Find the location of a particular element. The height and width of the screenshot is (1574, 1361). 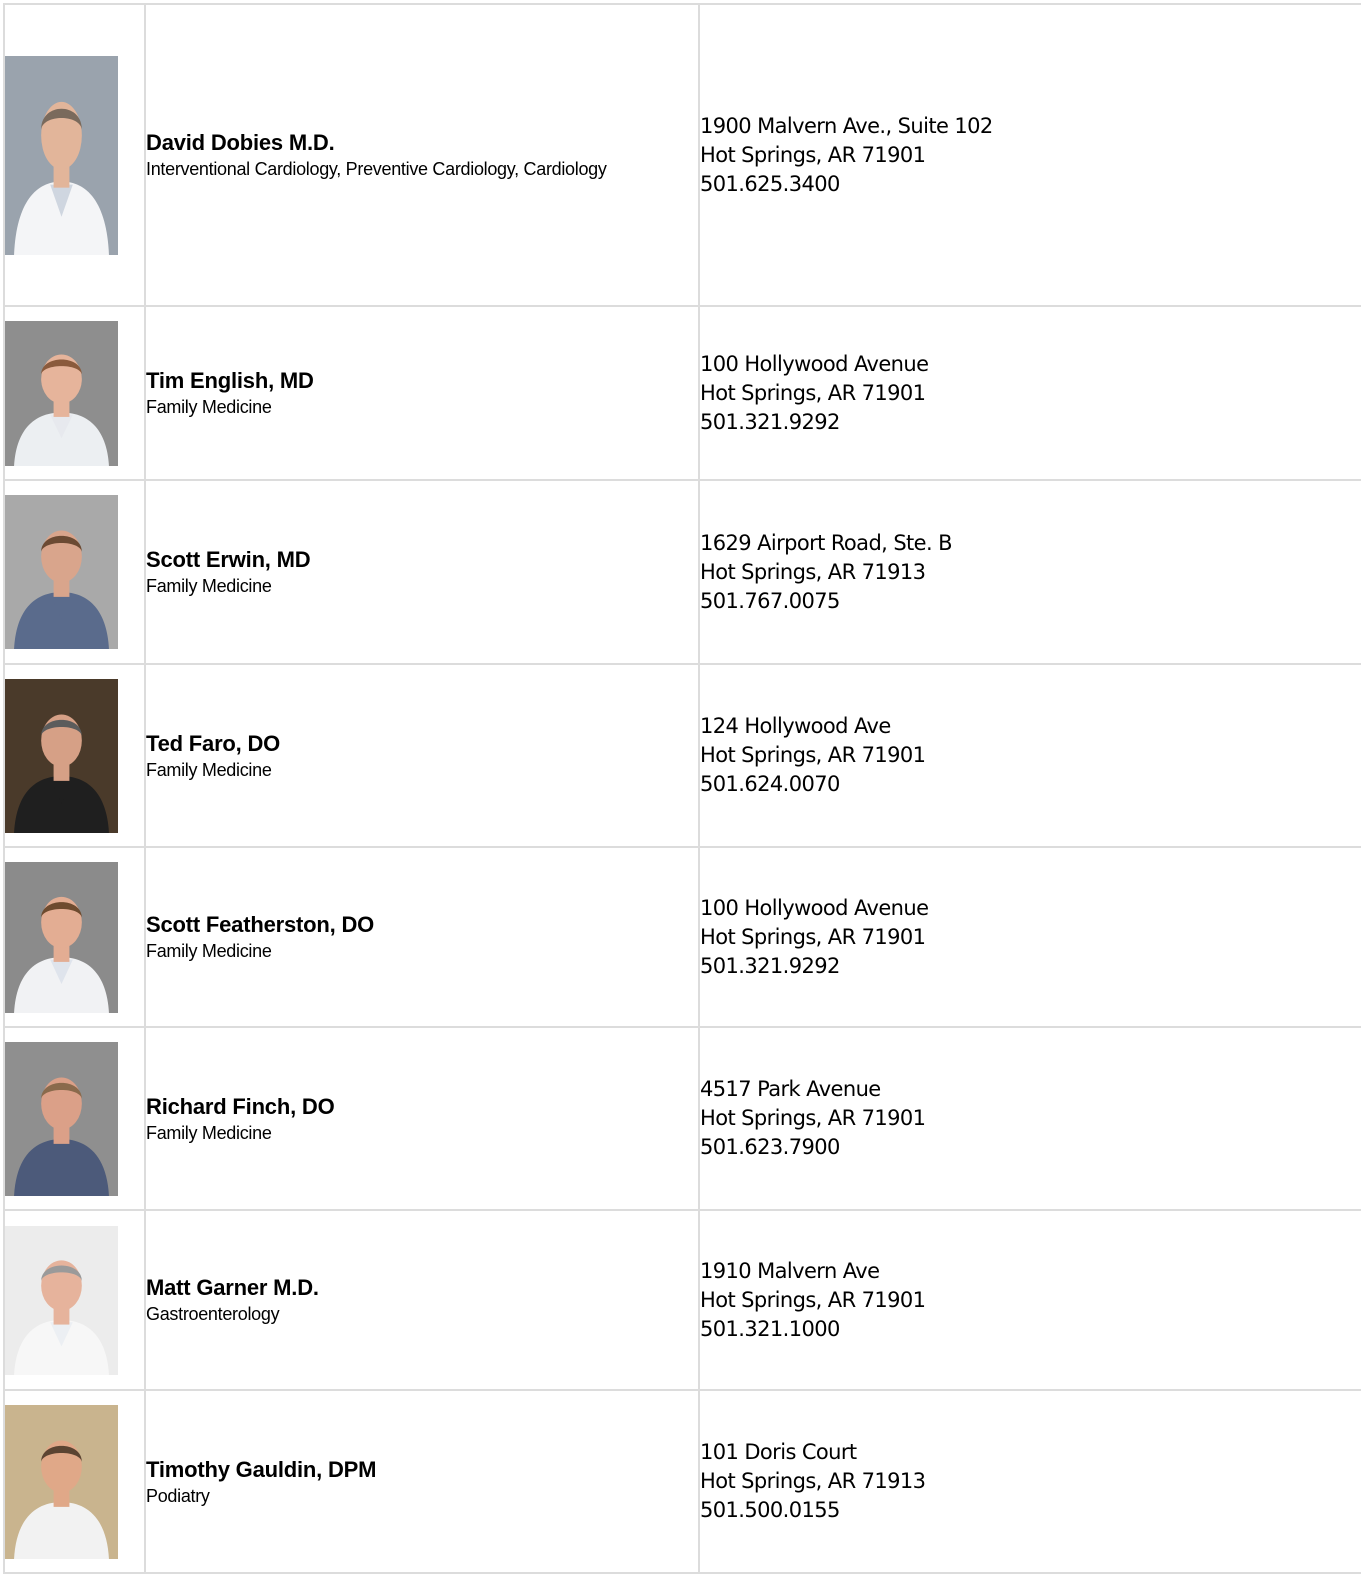

provider-info-cell: Scott Erwin, MD Family Medicine is located at coordinates (422, 572).